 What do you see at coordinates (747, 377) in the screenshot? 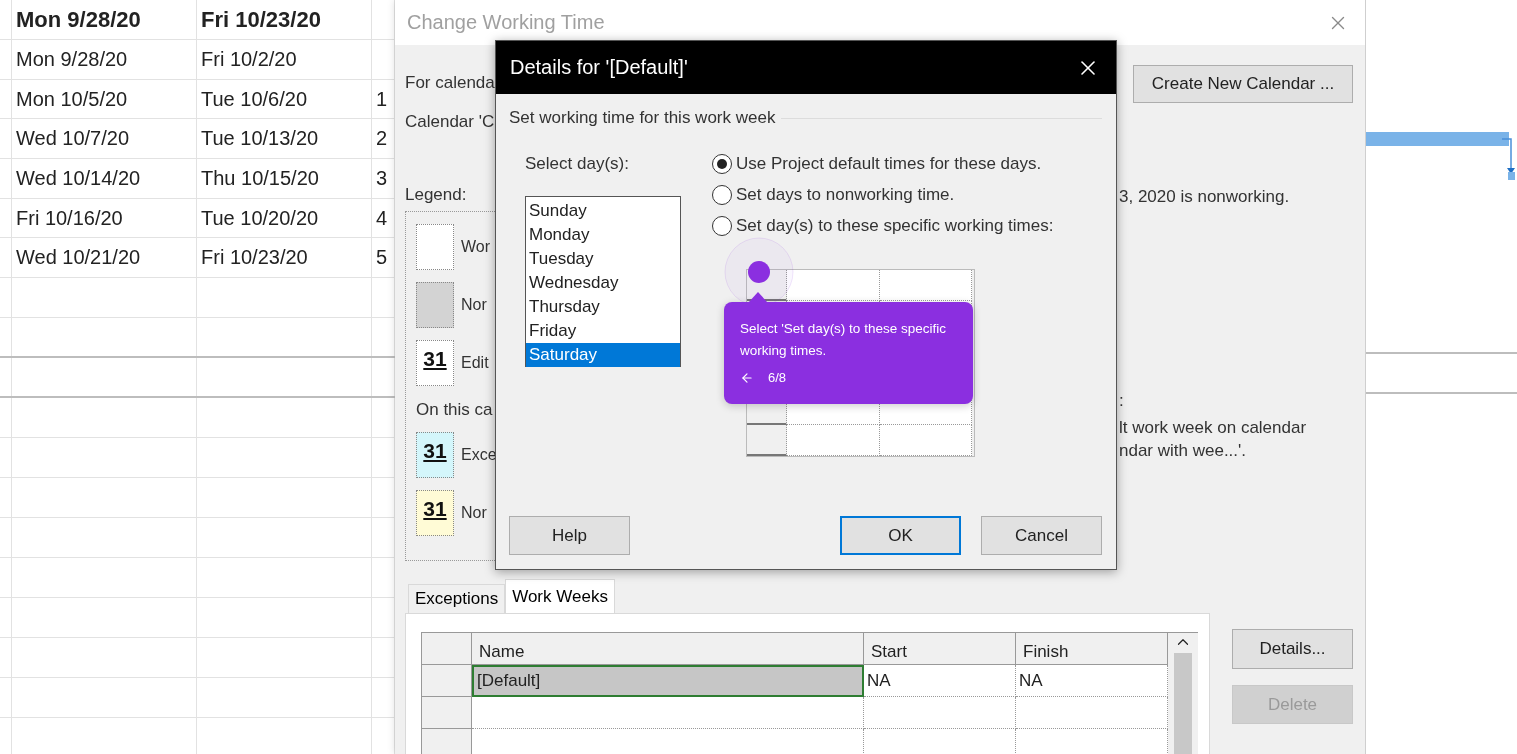
I see `back-arrow-icon` at bounding box center [747, 377].